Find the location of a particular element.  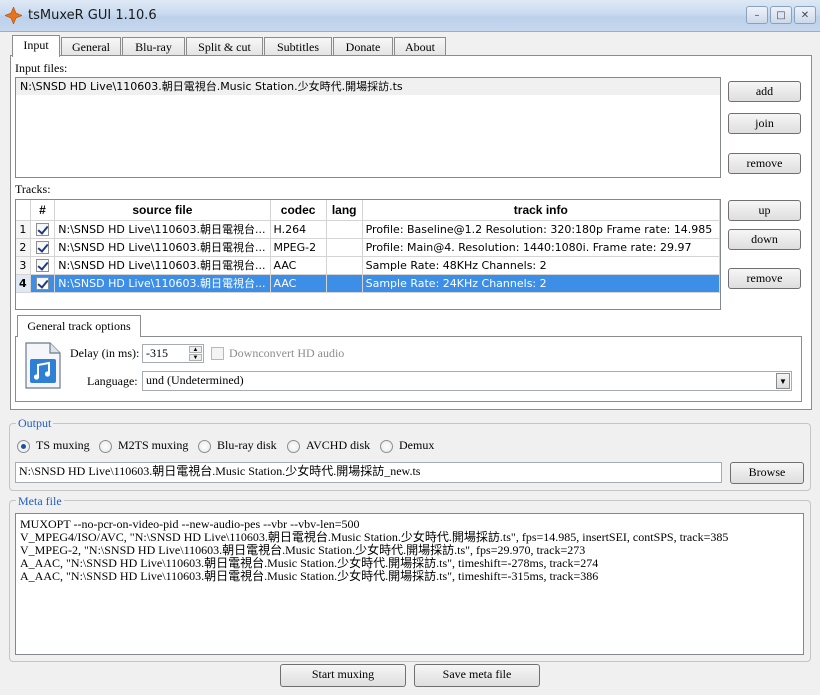

column-header-check: # is located at coordinates (43, 210).